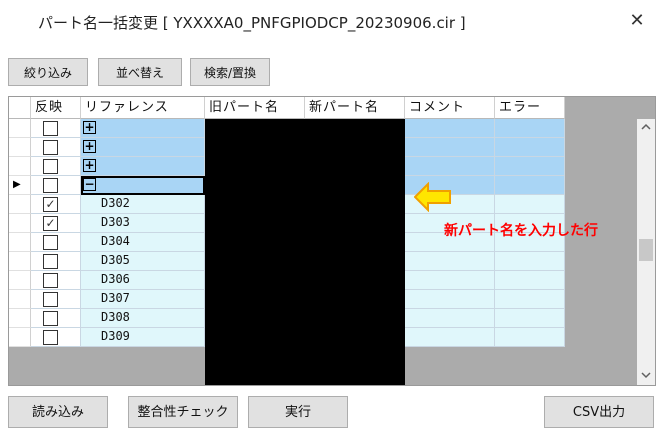 This screenshot has width=662, height=442. Describe the element at coordinates (115, 203) in the screenshot. I see `reference-value: D302` at that location.